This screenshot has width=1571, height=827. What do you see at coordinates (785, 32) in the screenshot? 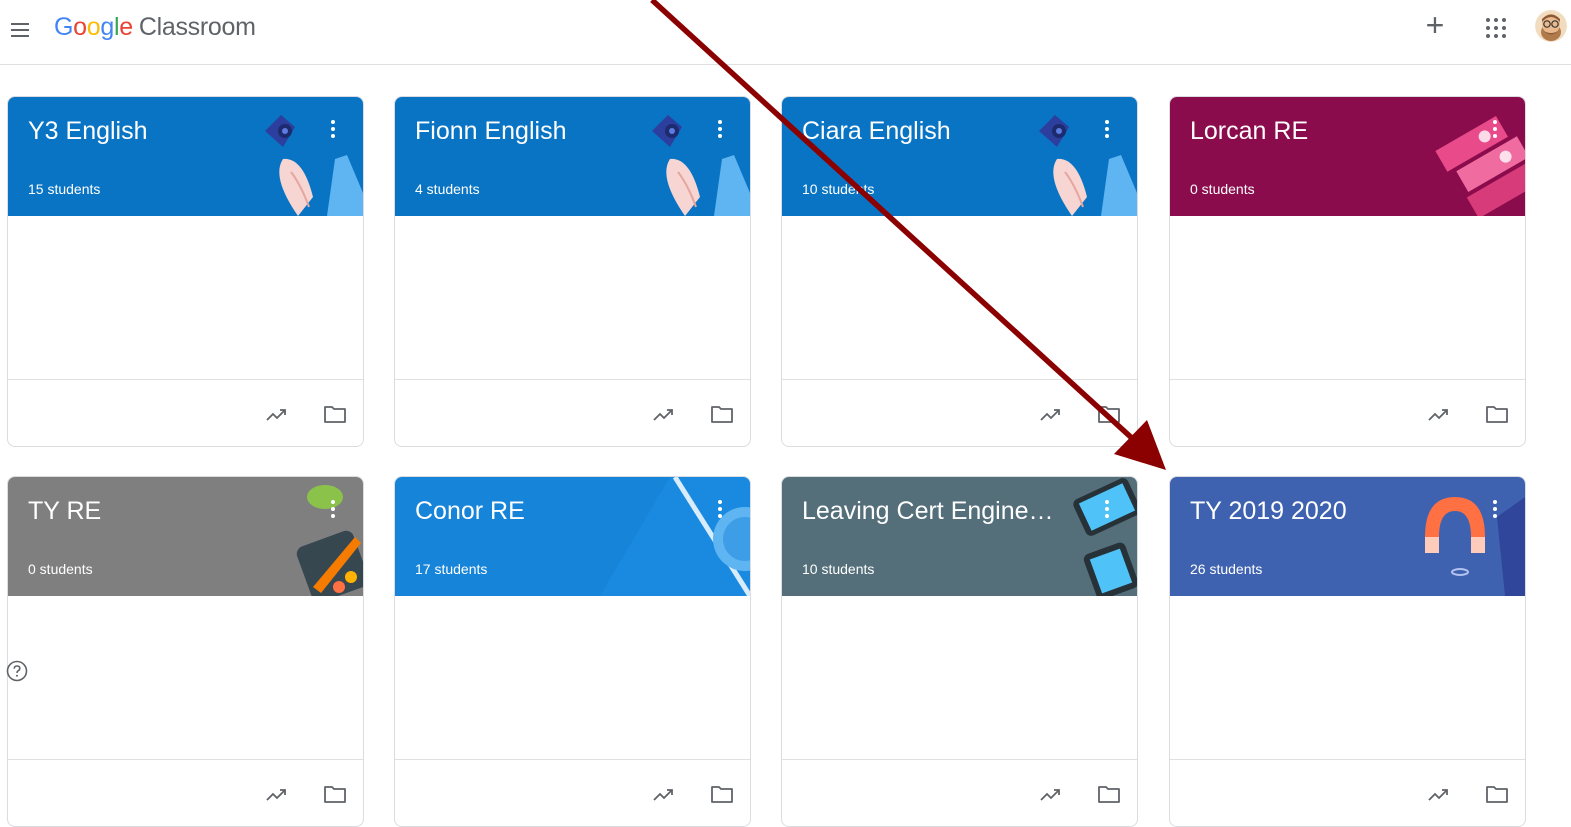
I see `top-app-bar: Google Classroom +` at bounding box center [785, 32].